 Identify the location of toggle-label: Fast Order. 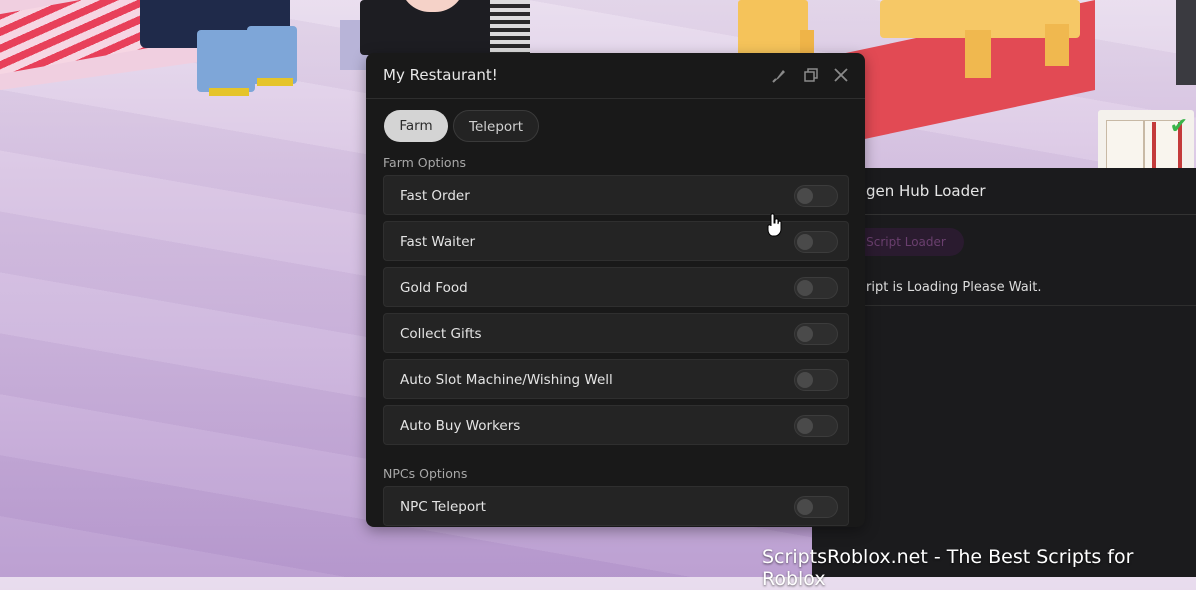
(435, 196).